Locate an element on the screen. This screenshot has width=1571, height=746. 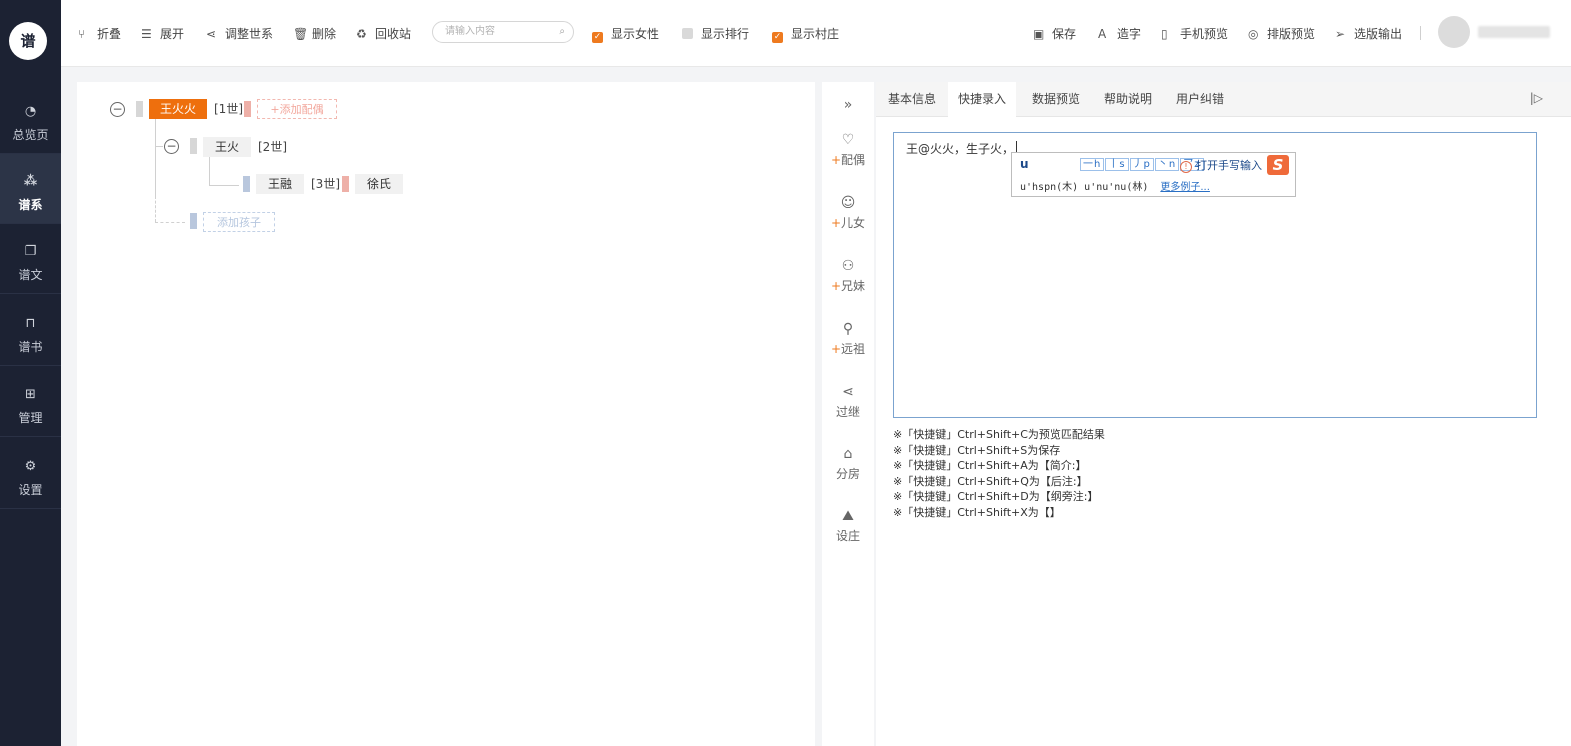
recycle-bin-button: ♻ 回收站 is located at coordinates (383, 34).